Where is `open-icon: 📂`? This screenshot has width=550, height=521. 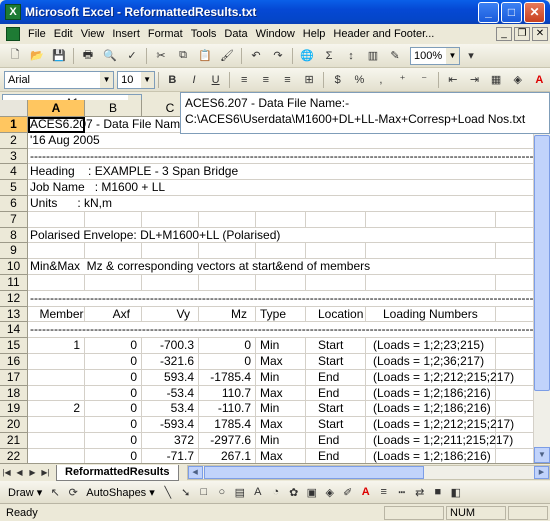 open-icon: 📂 is located at coordinates (37, 56).